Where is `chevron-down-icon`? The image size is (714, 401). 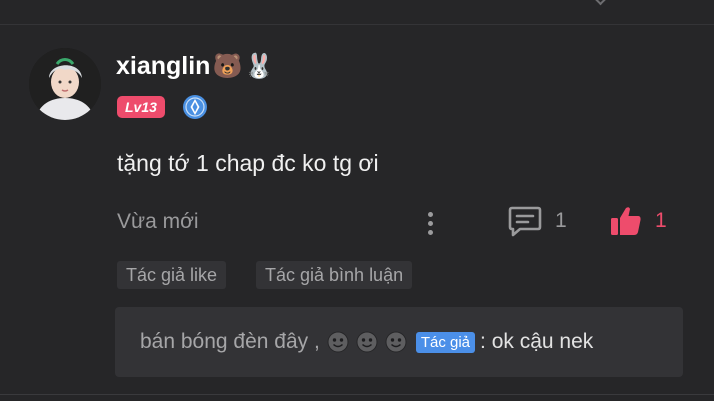 chevron-down-icon is located at coordinates (600, 3).